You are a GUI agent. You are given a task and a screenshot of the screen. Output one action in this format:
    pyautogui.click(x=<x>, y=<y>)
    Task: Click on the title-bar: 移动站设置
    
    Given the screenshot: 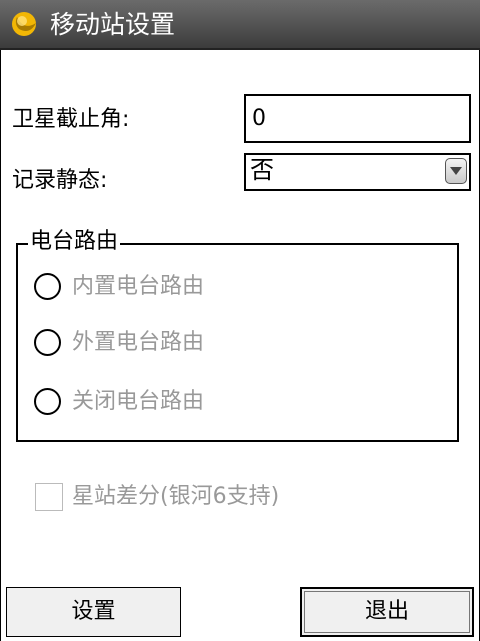 What is the action you would take?
    pyautogui.click(x=240, y=25)
    